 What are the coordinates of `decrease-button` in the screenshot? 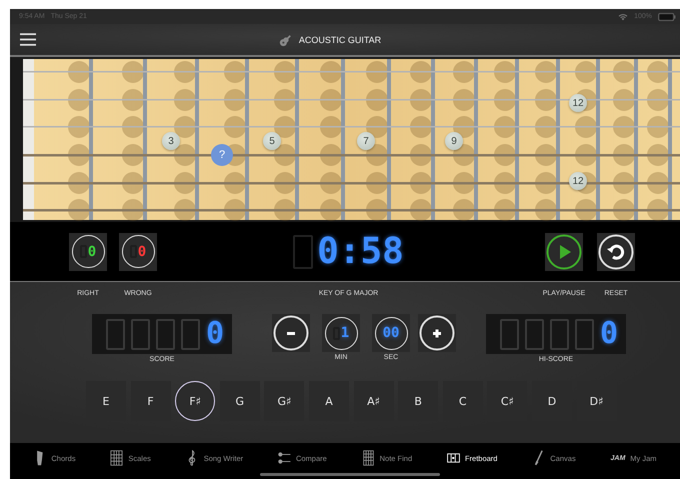 It's located at (291, 333).